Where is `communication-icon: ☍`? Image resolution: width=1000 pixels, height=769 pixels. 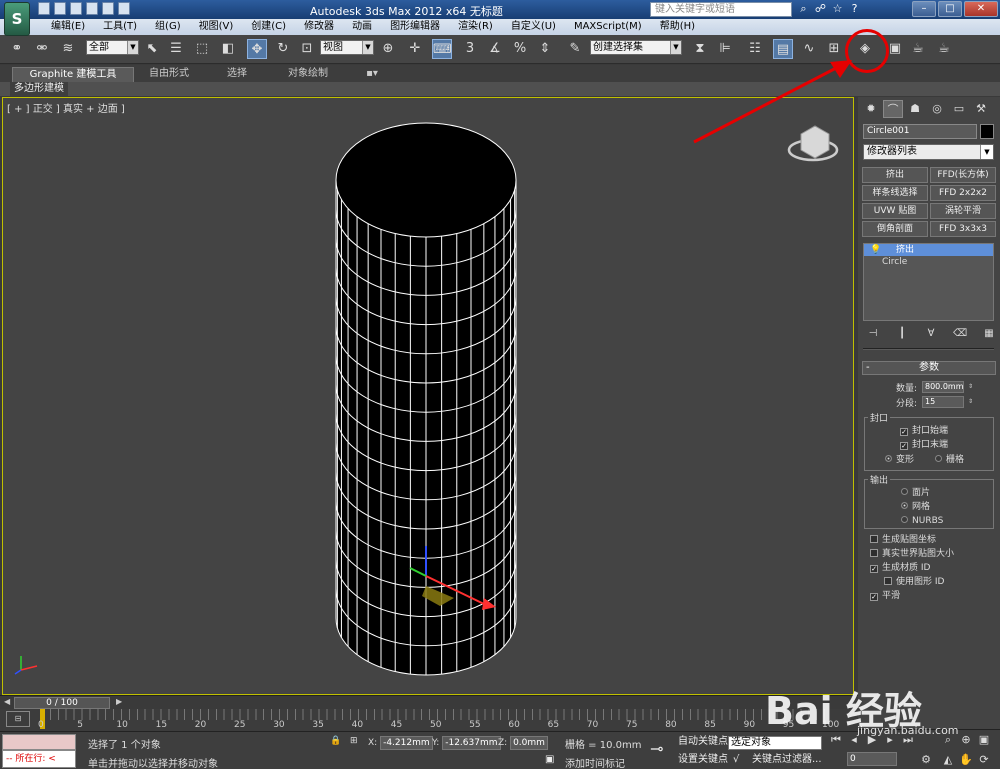
communication-icon: ☍ is located at coordinates (820, 9).